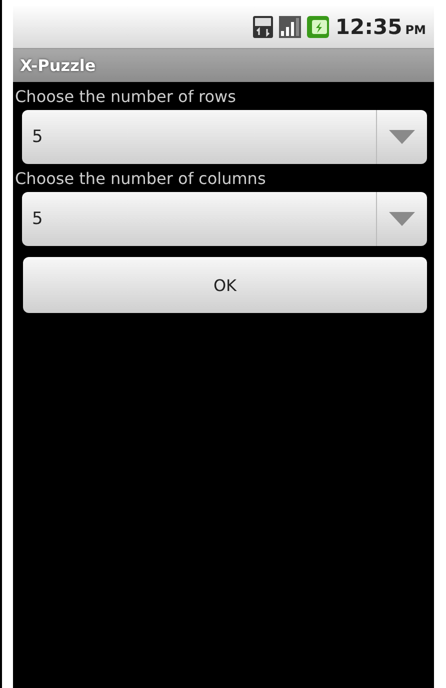  What do you see at coordinates (225, 285) in the screenshot?
I see `ok-button: OK` at bounding box center [225, 285].